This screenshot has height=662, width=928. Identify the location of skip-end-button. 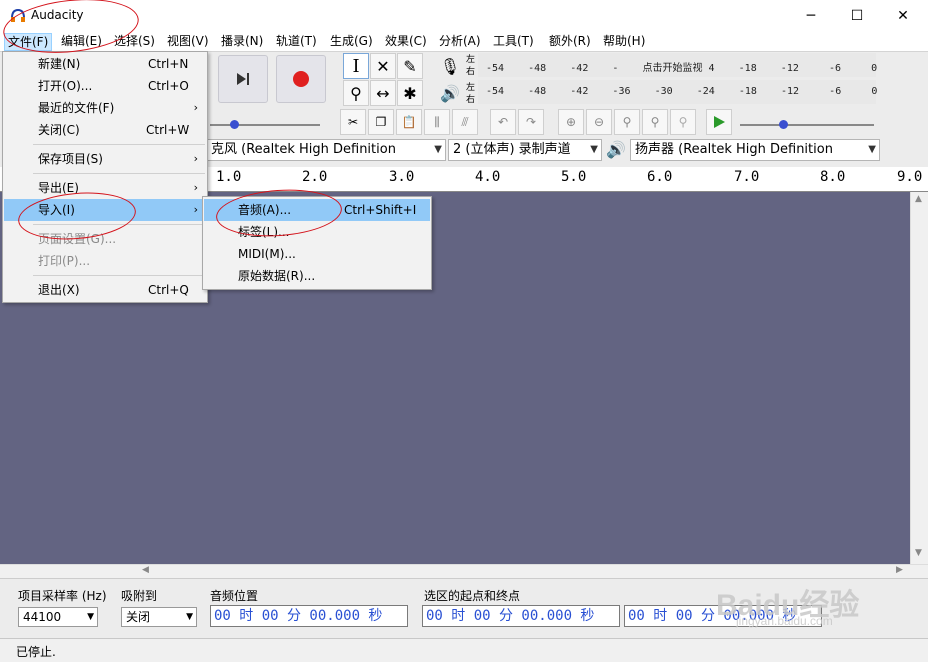
(243, 79).